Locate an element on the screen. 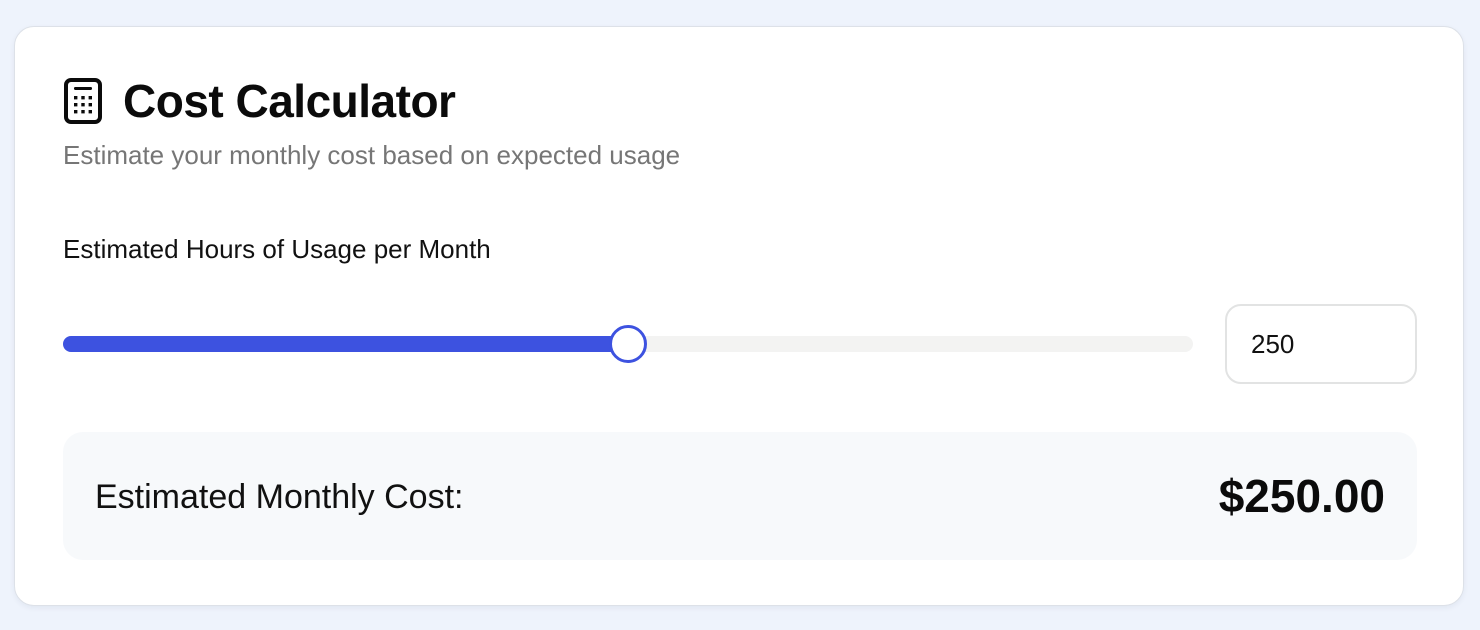  estimated-cost-value: $250.00 is located at coordinates (1301, 496).